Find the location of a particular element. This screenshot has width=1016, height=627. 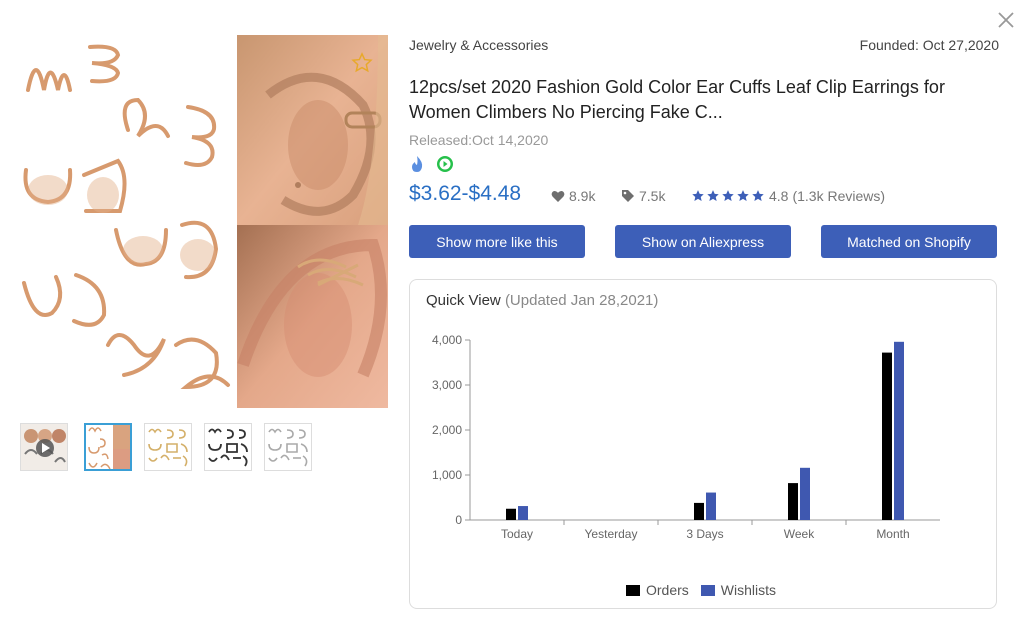

rating-stars is located at coordinates (728, 196).